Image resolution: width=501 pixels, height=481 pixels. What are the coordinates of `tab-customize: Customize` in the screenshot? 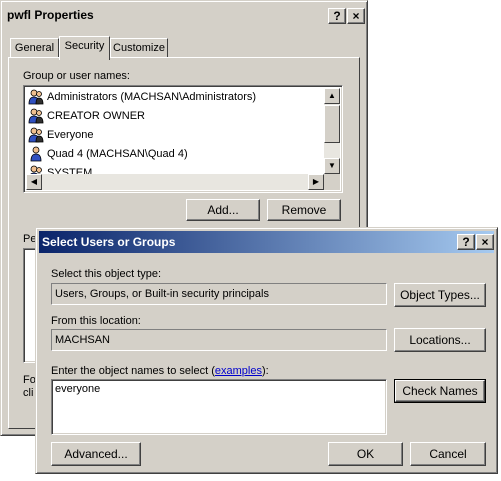 It's located at (139, 48).